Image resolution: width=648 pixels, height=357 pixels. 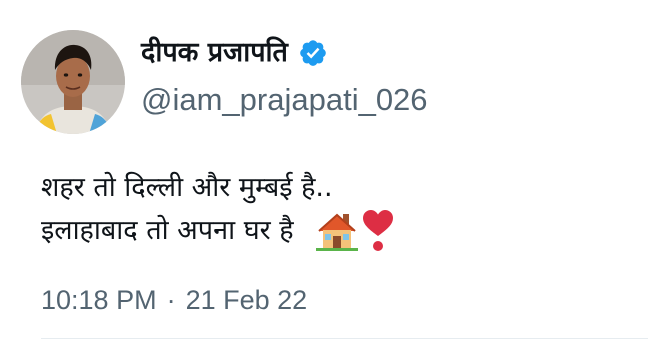 I want to click on heart-exclamation-emoji-icon, so click(x=378, y=230).